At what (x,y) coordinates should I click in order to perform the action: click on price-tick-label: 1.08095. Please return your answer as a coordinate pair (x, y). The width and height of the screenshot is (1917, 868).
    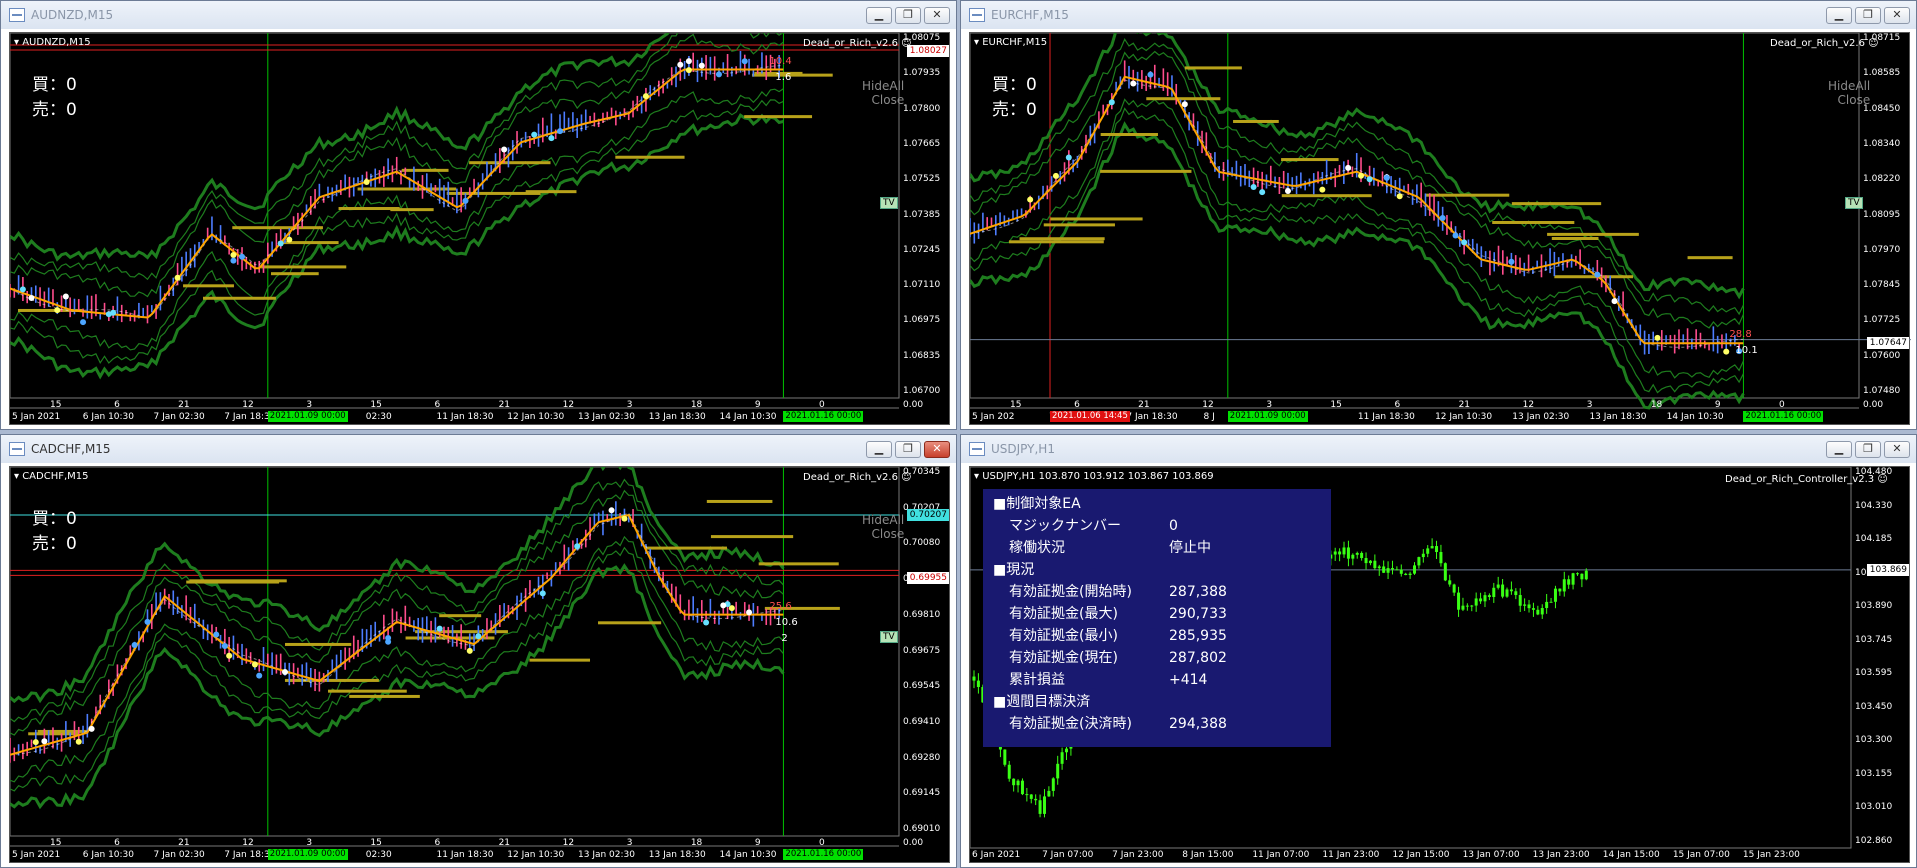
    Looking at the image, I should click on (1882, 214).